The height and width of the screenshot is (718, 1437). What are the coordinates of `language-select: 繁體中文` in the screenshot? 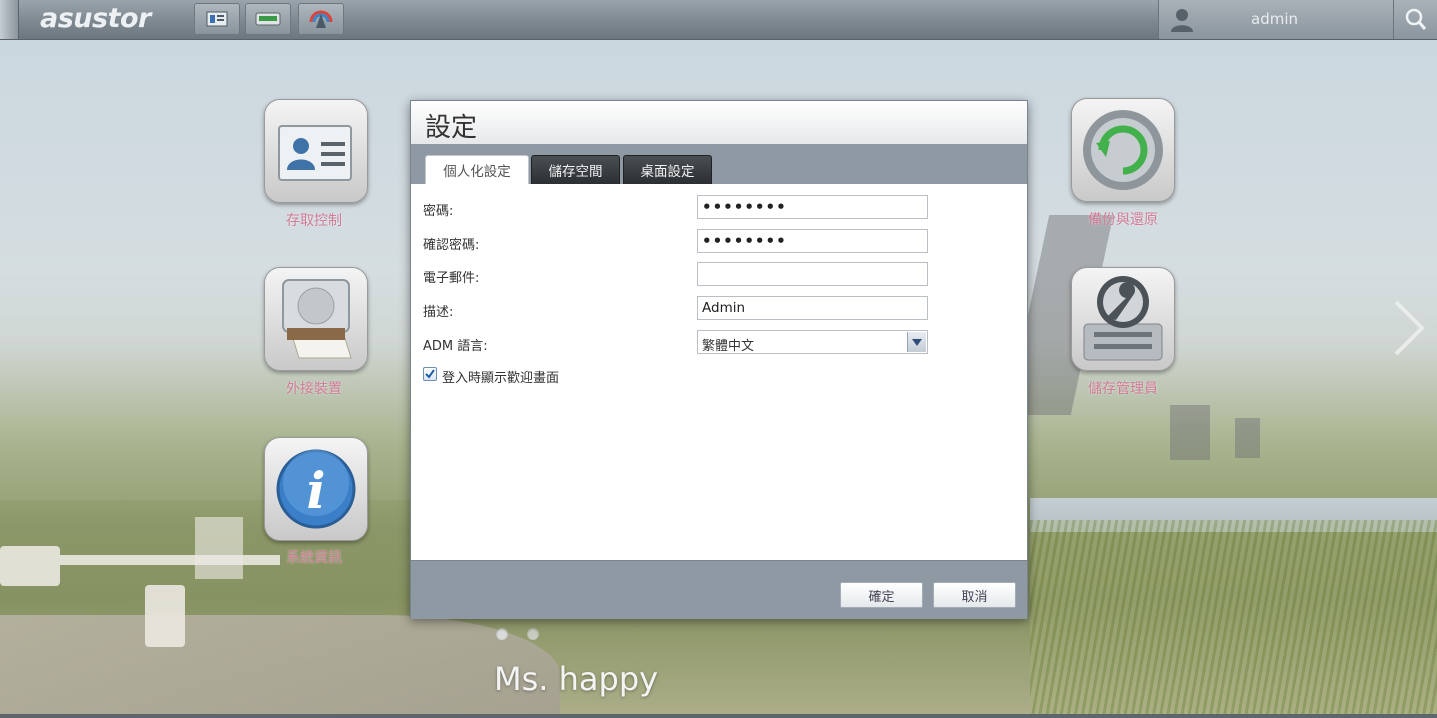 It's located at (812, 342).